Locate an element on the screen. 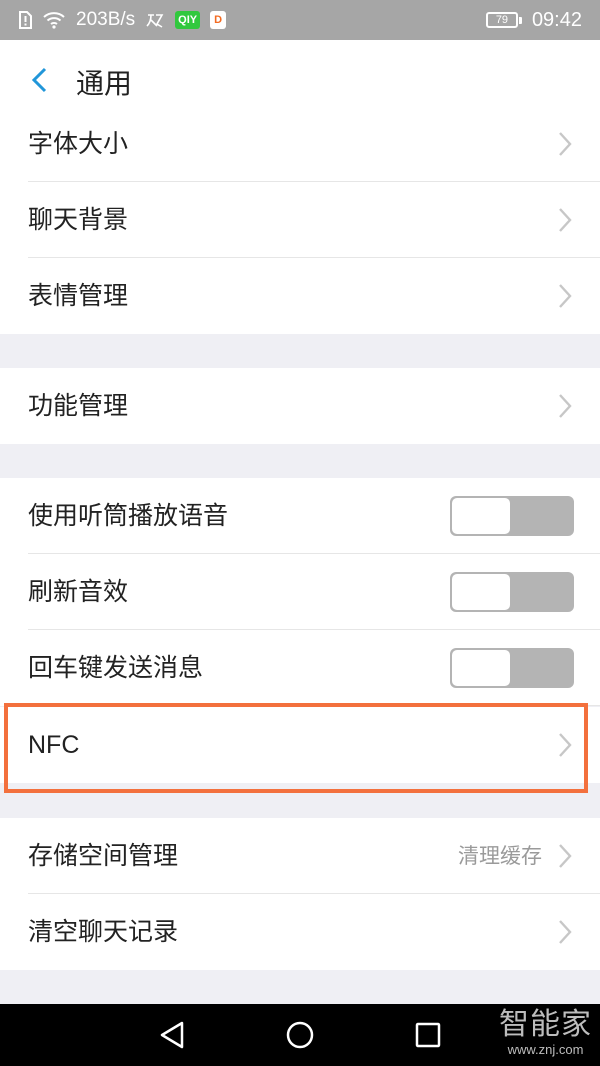  clear-cache-hint: 清理缓存 is located at coordinates (500, 856).